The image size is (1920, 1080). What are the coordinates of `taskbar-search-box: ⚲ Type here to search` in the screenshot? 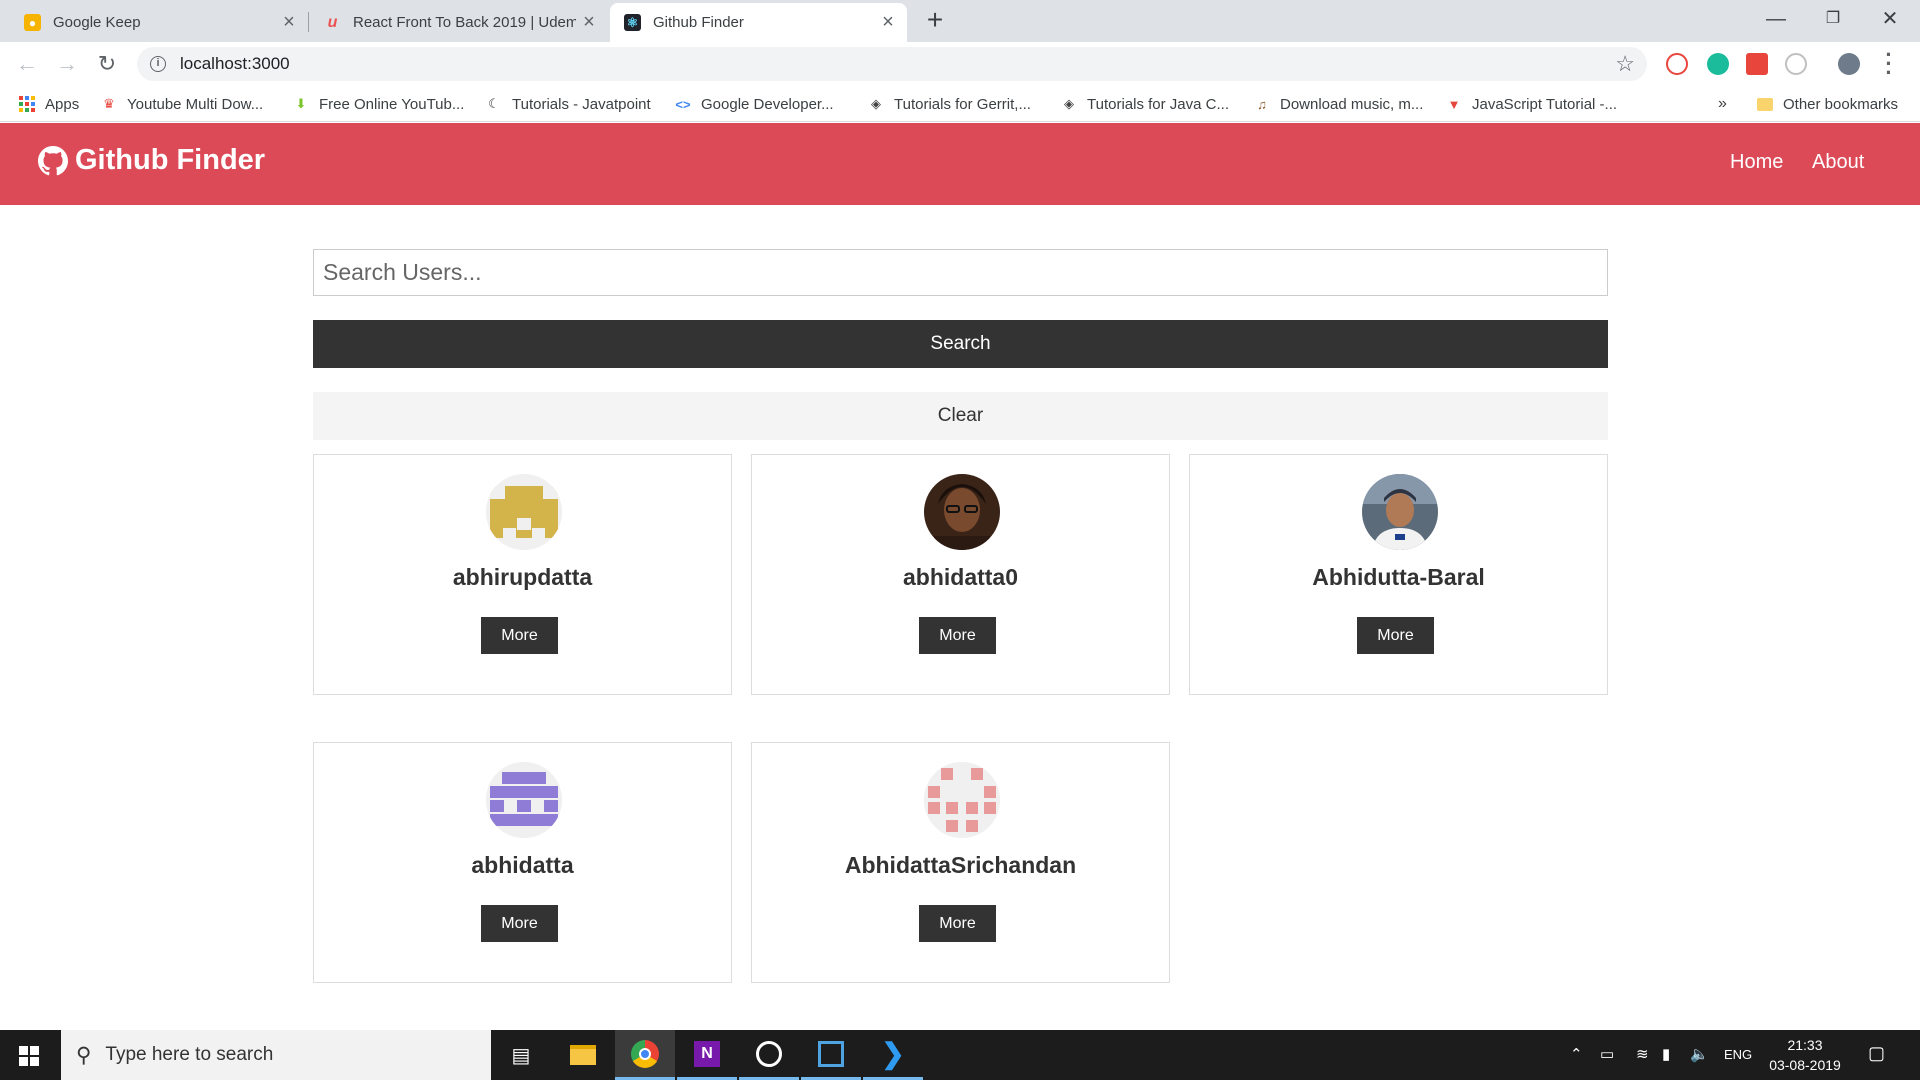 It's located at (276, 1055).